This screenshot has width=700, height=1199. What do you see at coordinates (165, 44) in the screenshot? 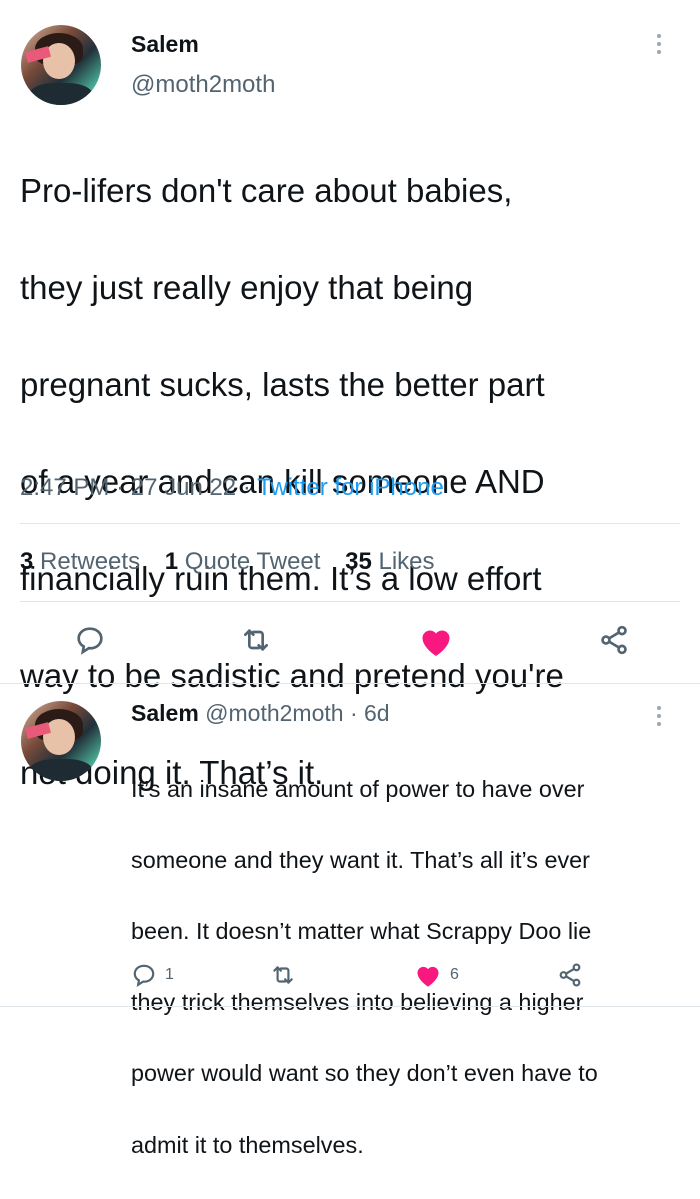
I see `author-name: Salem` at bounding box center [165, 44].